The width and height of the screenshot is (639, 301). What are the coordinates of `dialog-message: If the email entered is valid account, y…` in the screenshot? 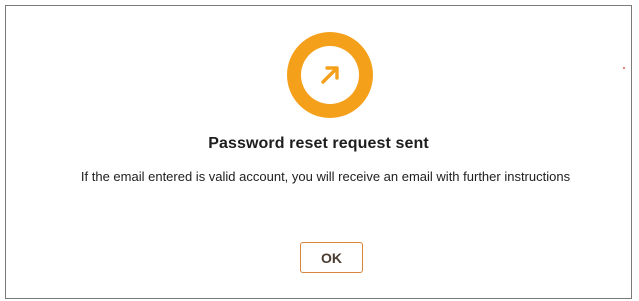 It's located at (325, 176).